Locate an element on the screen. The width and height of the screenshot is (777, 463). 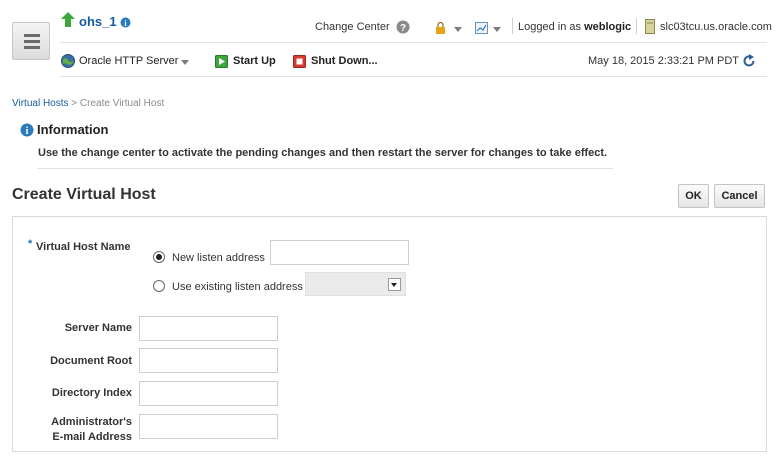
virtual-host-name-label: Virtual Host Name is located at coordinates (83, 247).